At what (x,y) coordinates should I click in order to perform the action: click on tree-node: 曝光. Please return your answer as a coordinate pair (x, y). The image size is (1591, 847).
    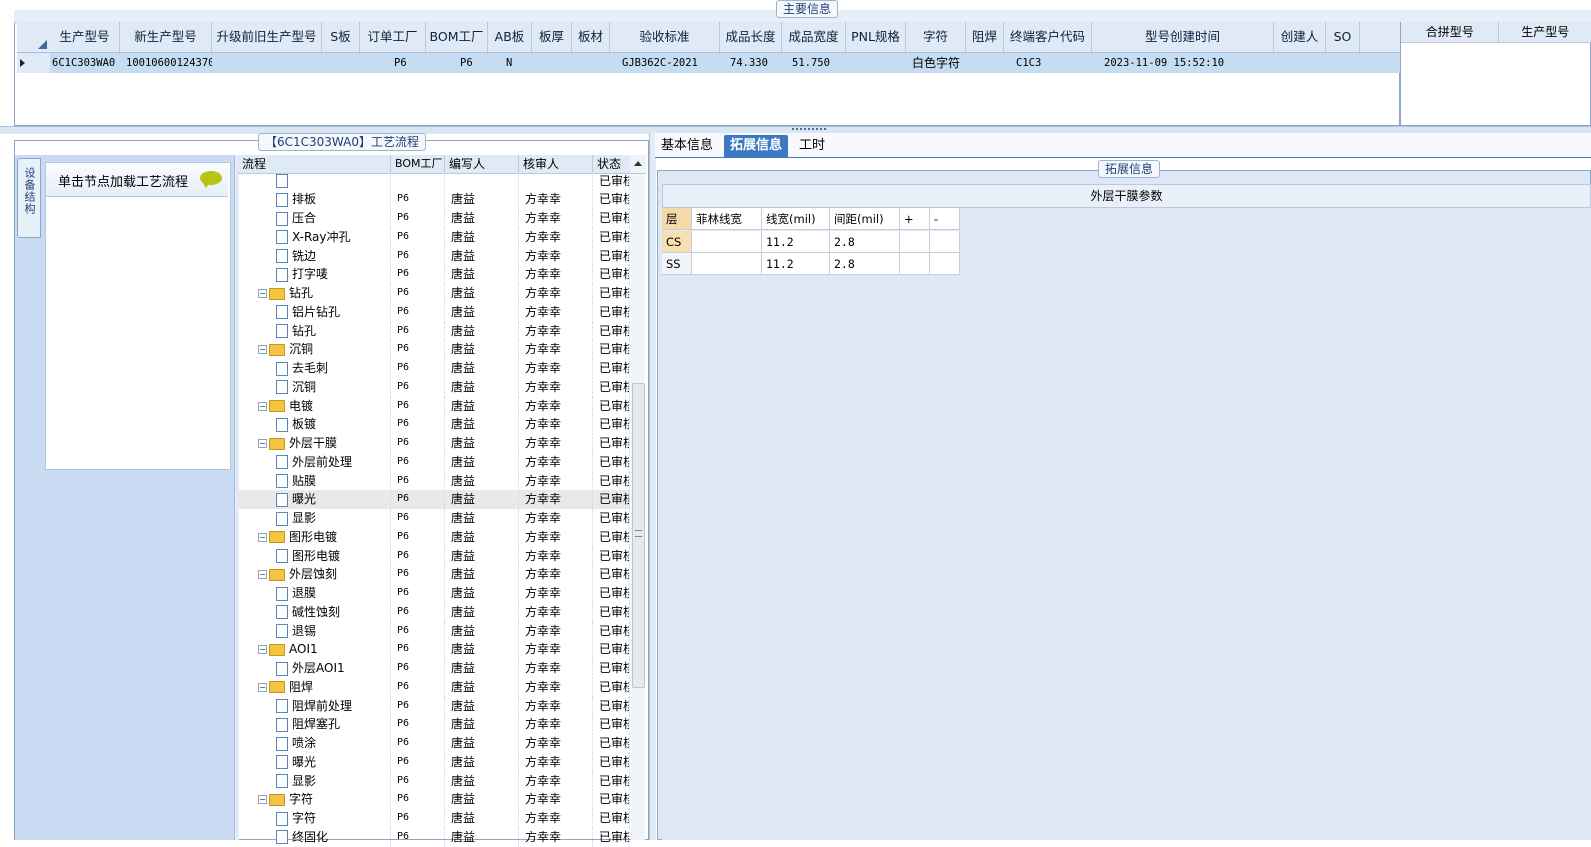
    Looking at the image, I should click on (314, 762).